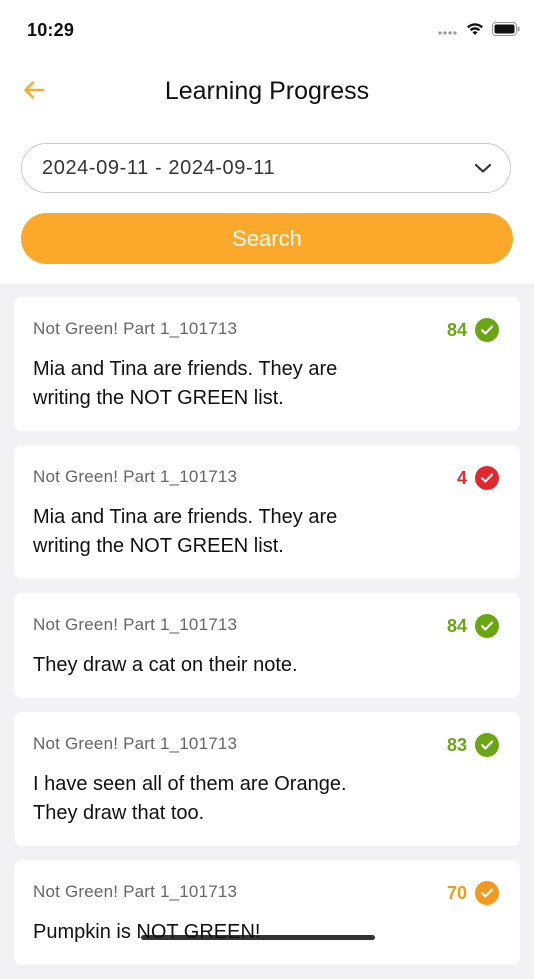 The width and height of the screenshot is (534, 979). Describe the element at coordinates (267, 91) in the screenshot. I see `page-title: Learning Progress` at that location.